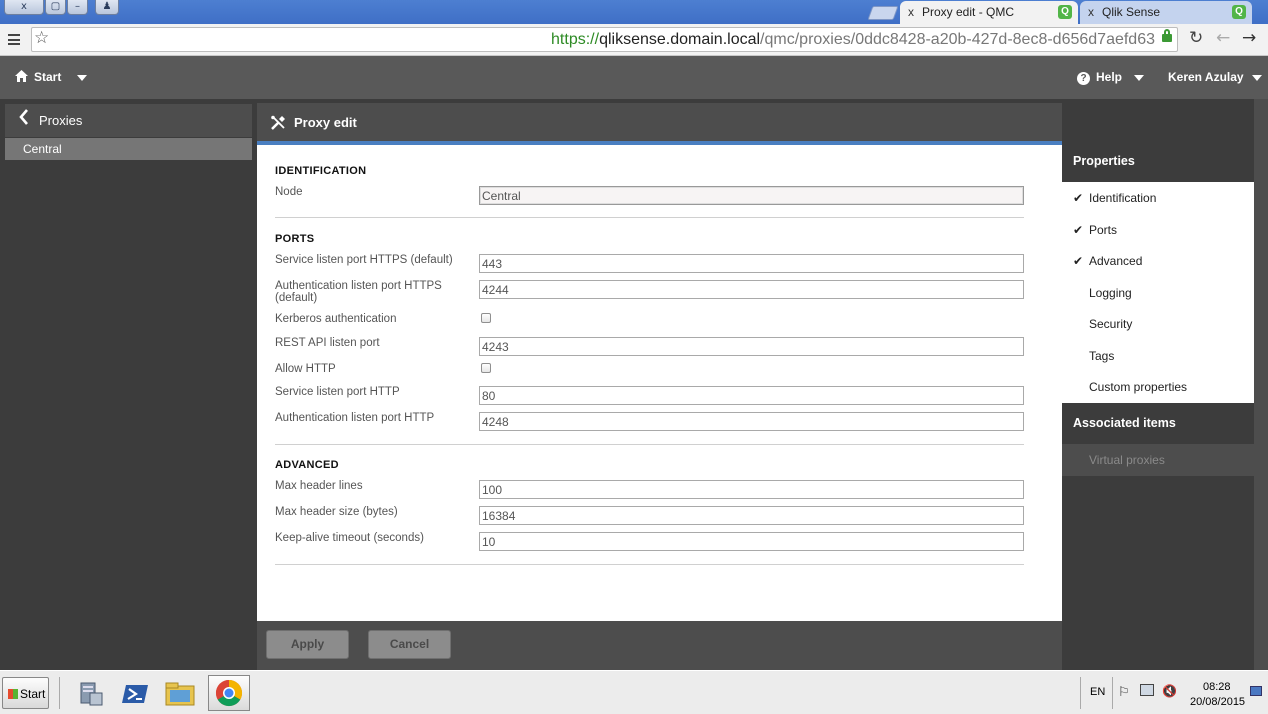 The width and height of the screenshot is (1268, 714). Describe the element at coordinates (289, 192) in the screenshot. I see `node-label: Node` at that location.